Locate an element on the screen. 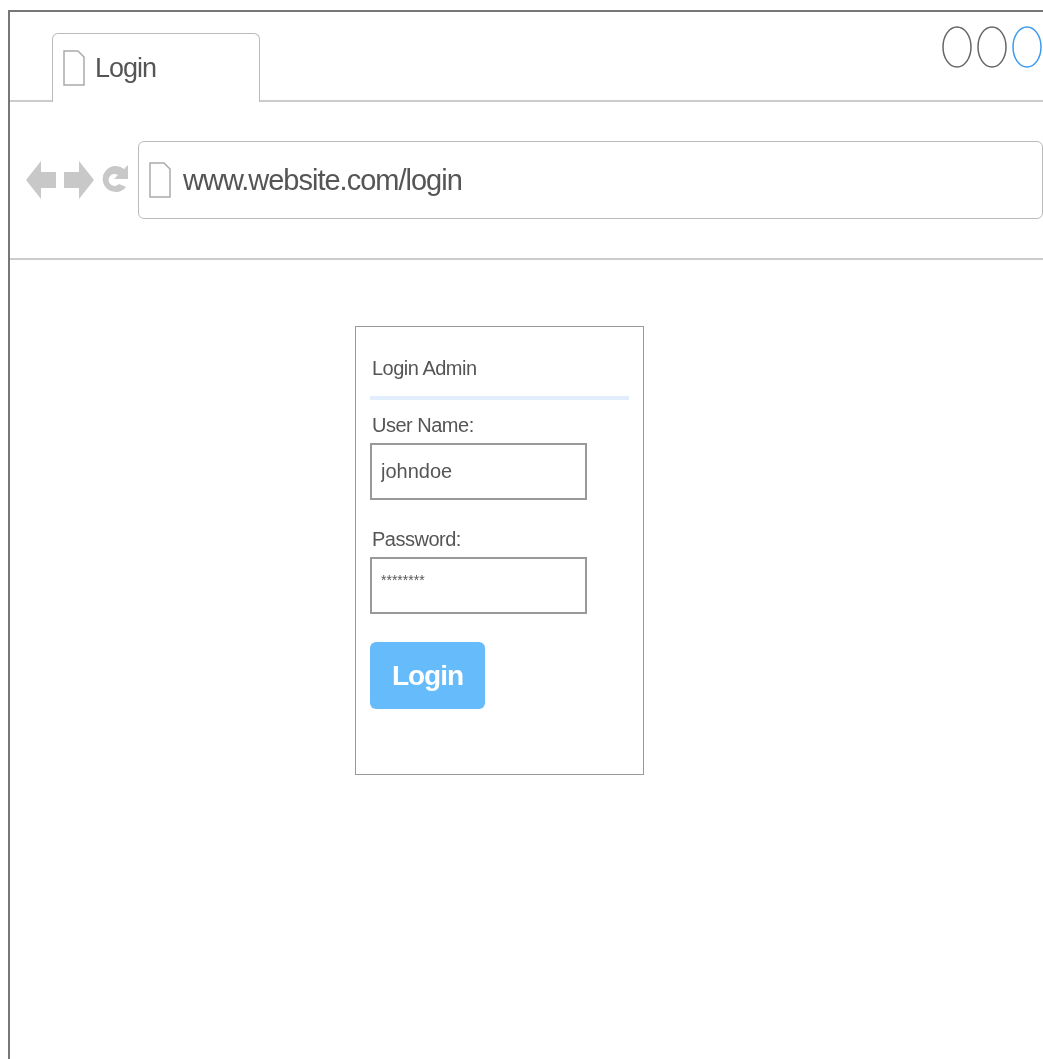 The image size is (1043, 1059). address-bar: www.website.com/login is located at coordinates (590, 180).